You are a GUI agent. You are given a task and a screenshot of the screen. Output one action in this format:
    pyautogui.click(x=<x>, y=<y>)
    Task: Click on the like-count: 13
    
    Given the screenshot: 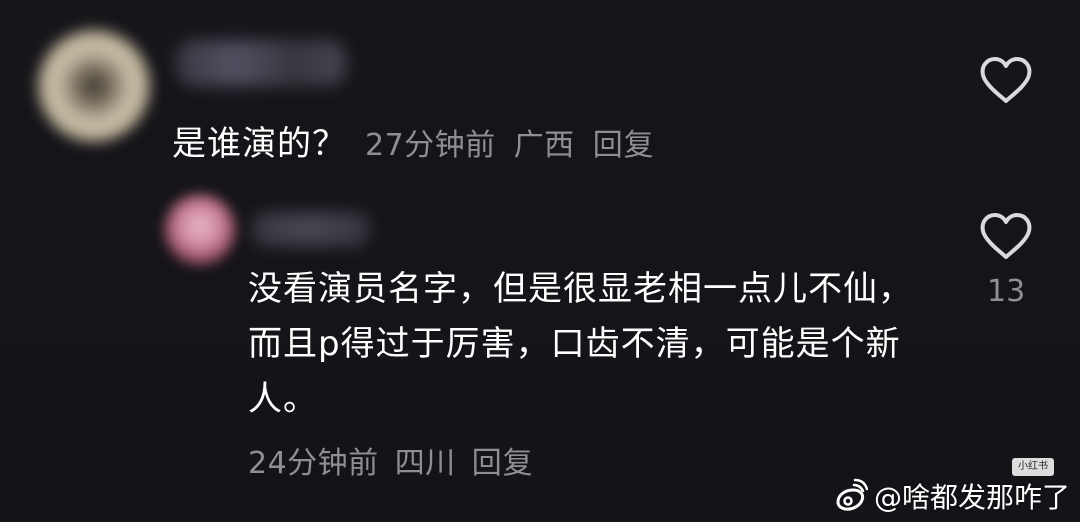 What is the action you would take?
    pyautogui.click(x=1006, y=291)
    